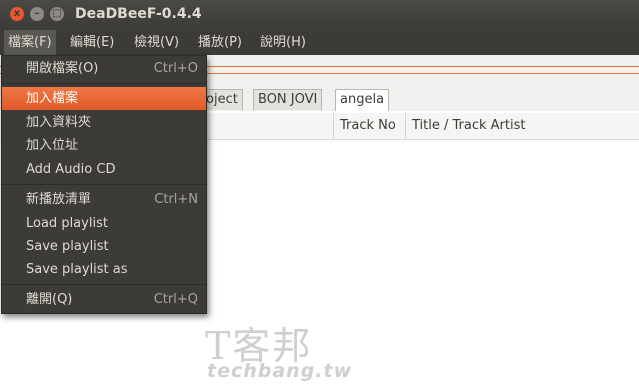  Describe the element at coordinates (59, 199) in the screenshot. I see `menu-item-label: 新播放清單` at that location.